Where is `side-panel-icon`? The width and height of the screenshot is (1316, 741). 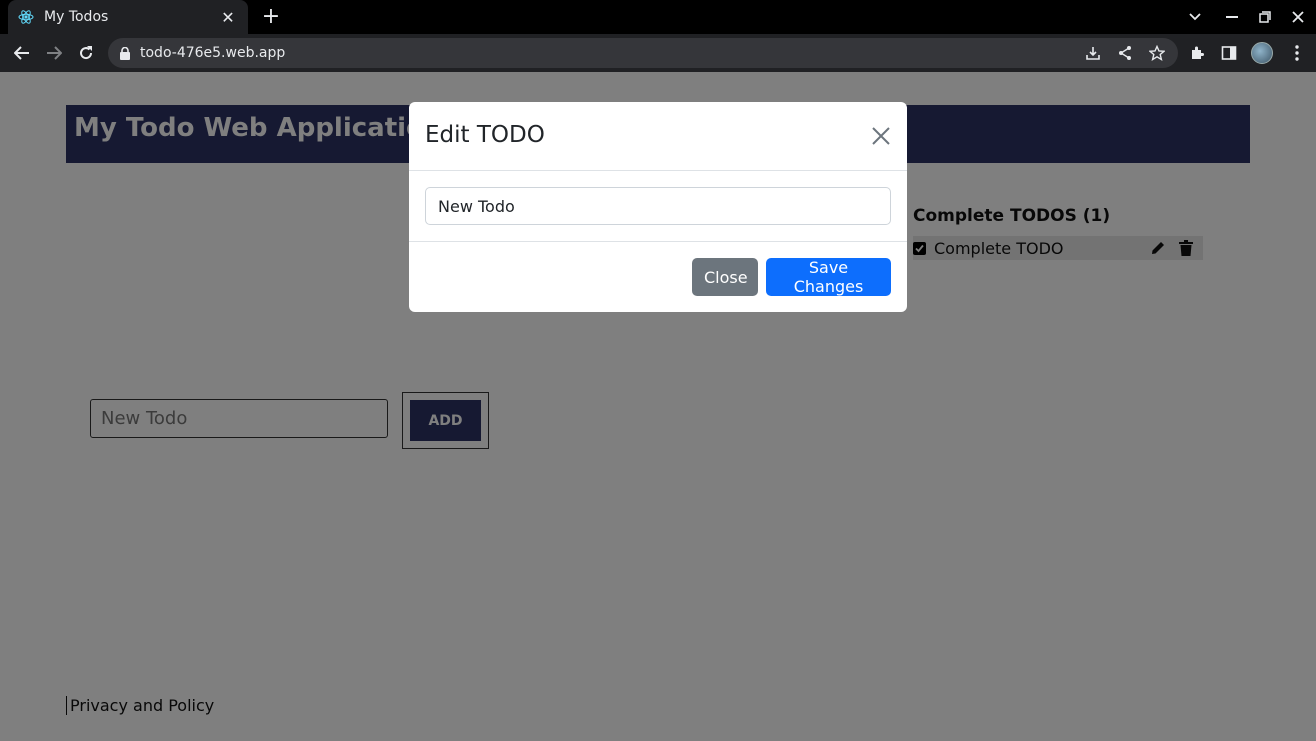
side-panel-icon is located at coordinates (1229, 53).